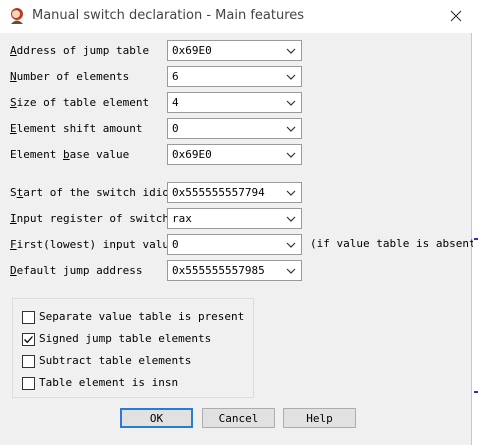  What do you see at coordinates (234, 102) in the screenshot?
I see `size-of-table-element-combo: 4` at bounding box center [234, 102].